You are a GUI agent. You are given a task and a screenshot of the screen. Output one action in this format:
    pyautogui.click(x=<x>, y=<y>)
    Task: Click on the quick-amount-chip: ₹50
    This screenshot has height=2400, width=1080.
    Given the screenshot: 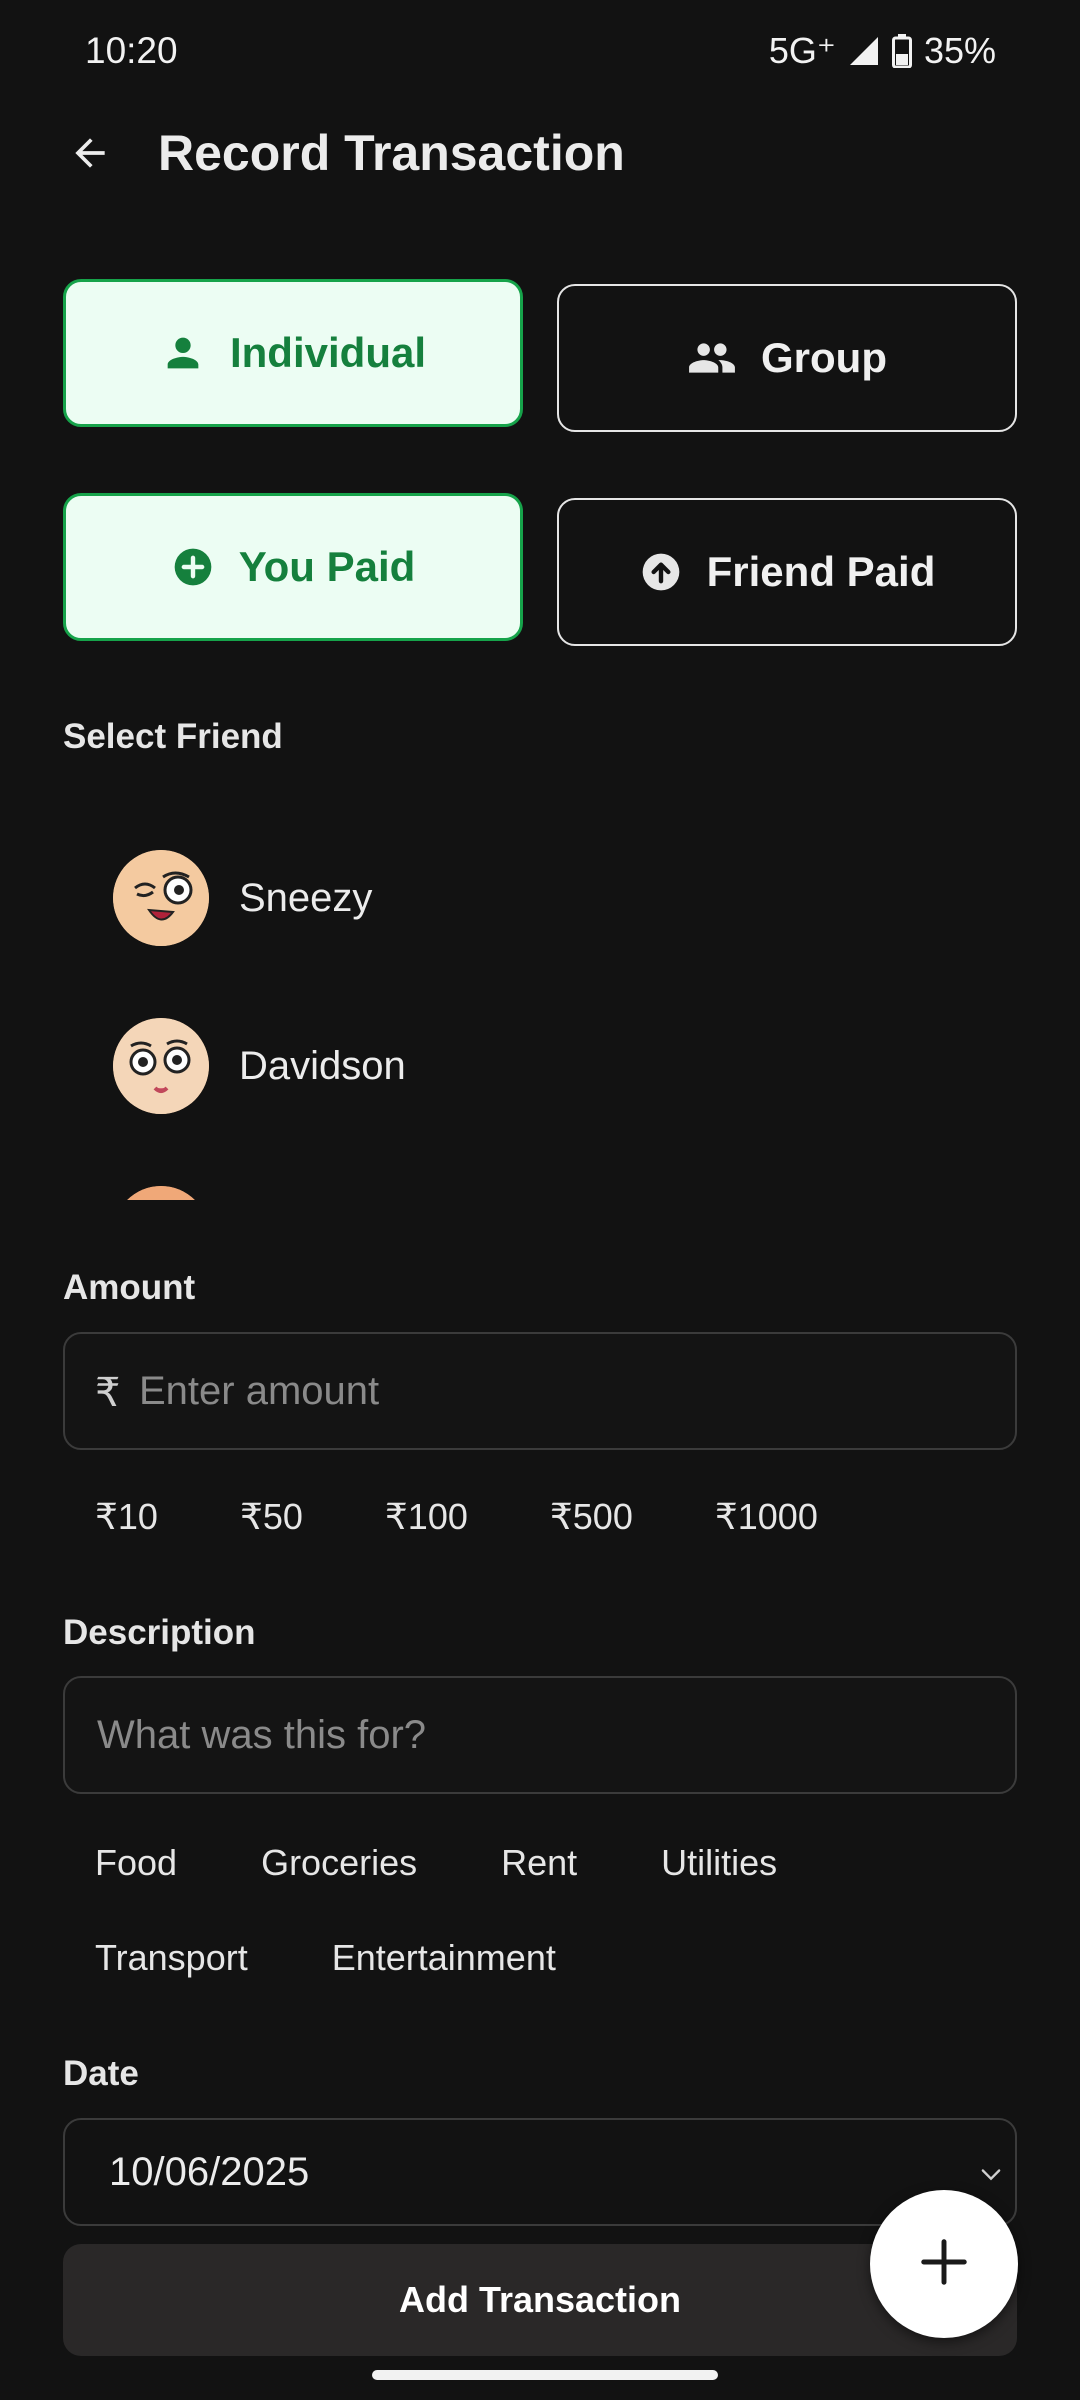 What is the action you would take?
    pyautogui.click(x=262, y=1517)
    